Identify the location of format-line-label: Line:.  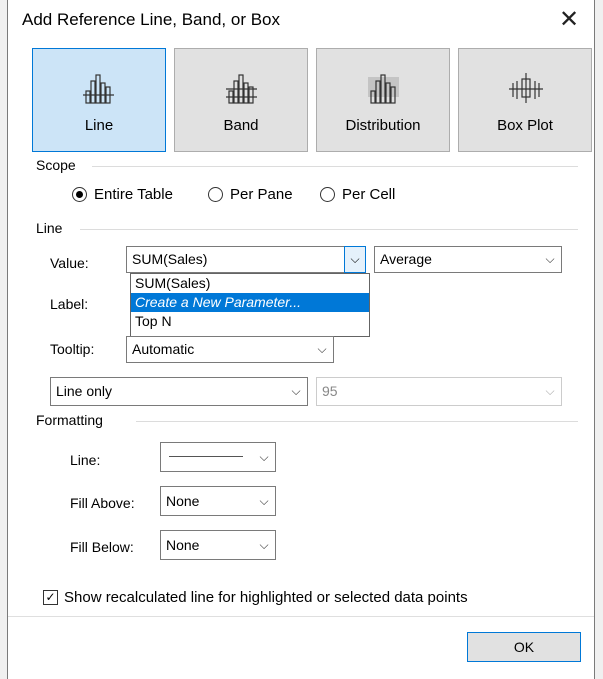
(85, 460).